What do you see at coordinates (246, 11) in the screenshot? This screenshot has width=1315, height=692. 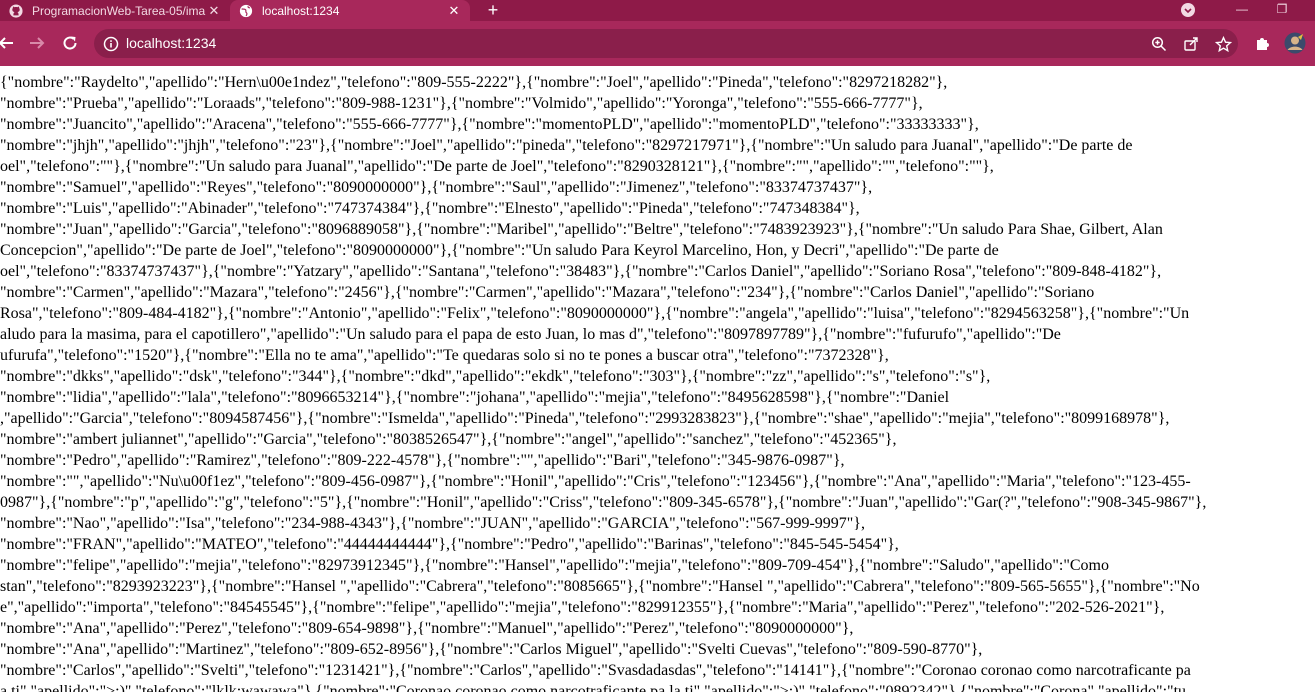 I see `globe-icon` at bounding box center [246, 11].